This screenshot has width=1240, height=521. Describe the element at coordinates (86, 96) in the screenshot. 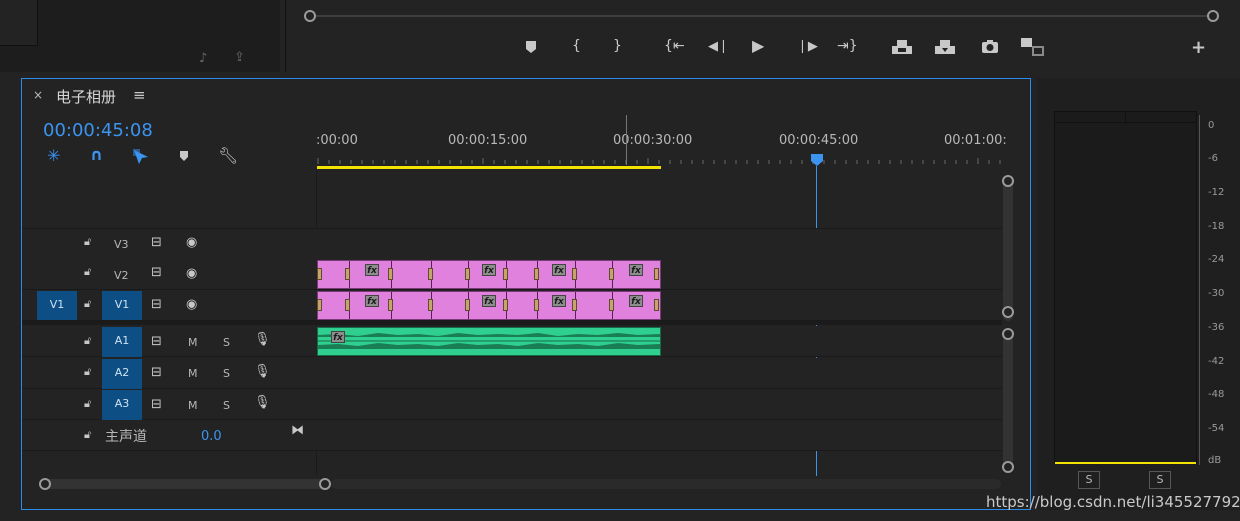

I see `sequence-tab-title: 电子相册` at that location.